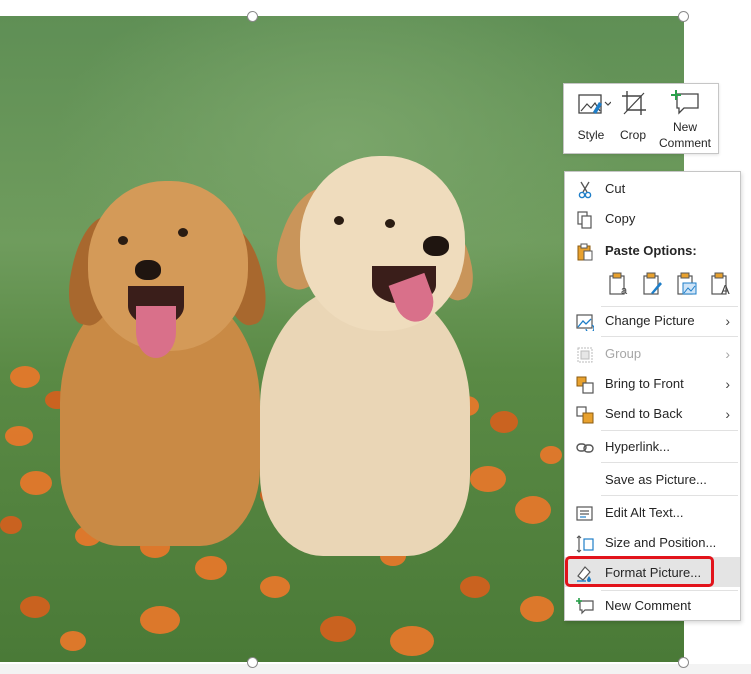 The image size is (751, 674). Describe the element at coordinates (436, 246) in the screenshot. I see `right-puppy-nose` at that location.